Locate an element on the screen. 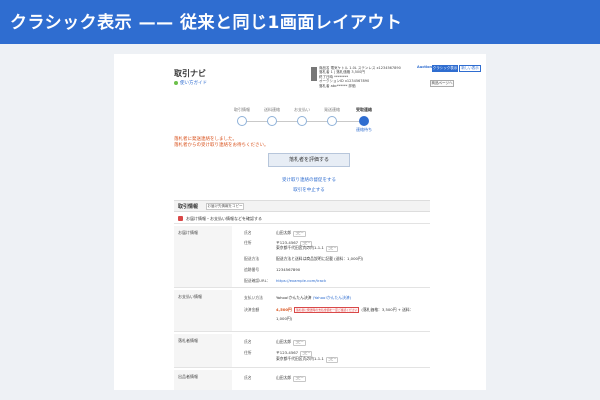 This screenshot has width=600, height=400. transaction-title: 取引情報 is located at coordinates (188, 207).